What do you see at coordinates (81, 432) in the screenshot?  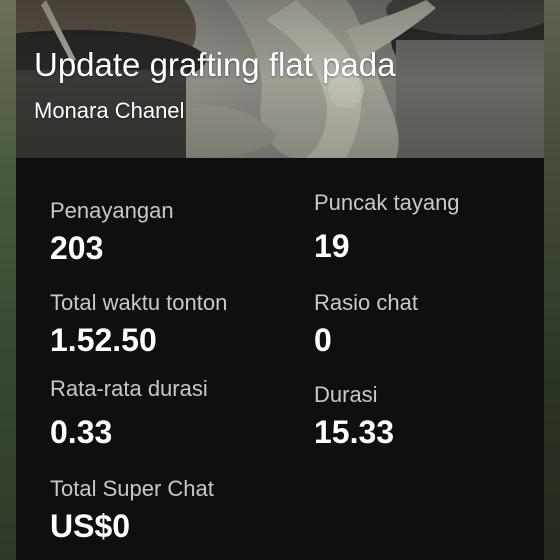 I see `stat-avg-duration-value: 0.33` at bounding box center [81, 432].